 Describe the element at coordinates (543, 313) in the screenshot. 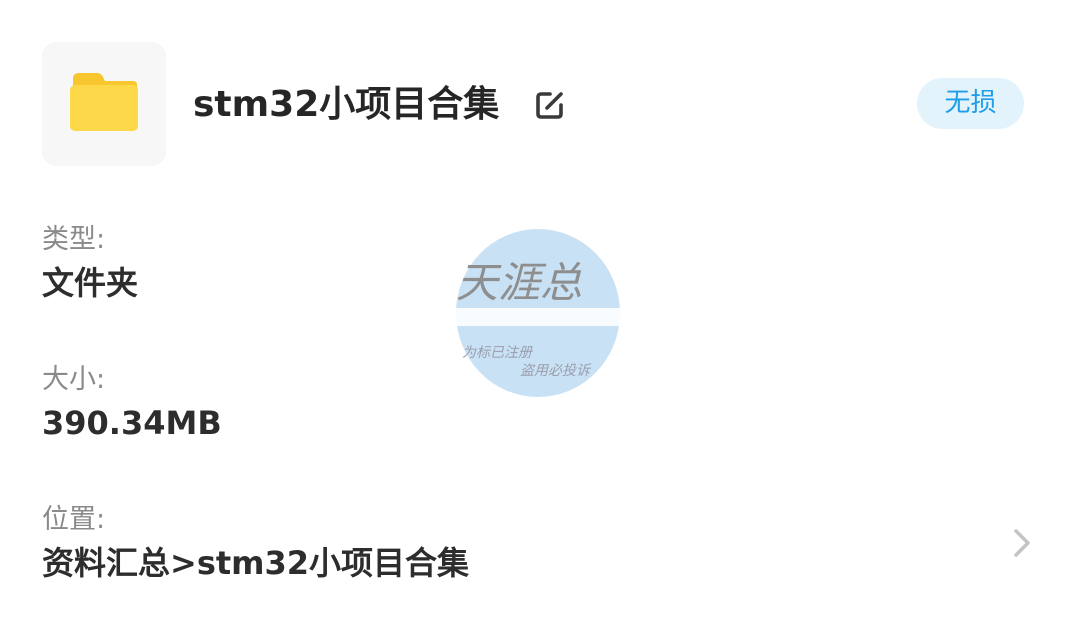

I see `watermark-stamp: 天涯总 为标已注册 盗用必投诉` at that location.